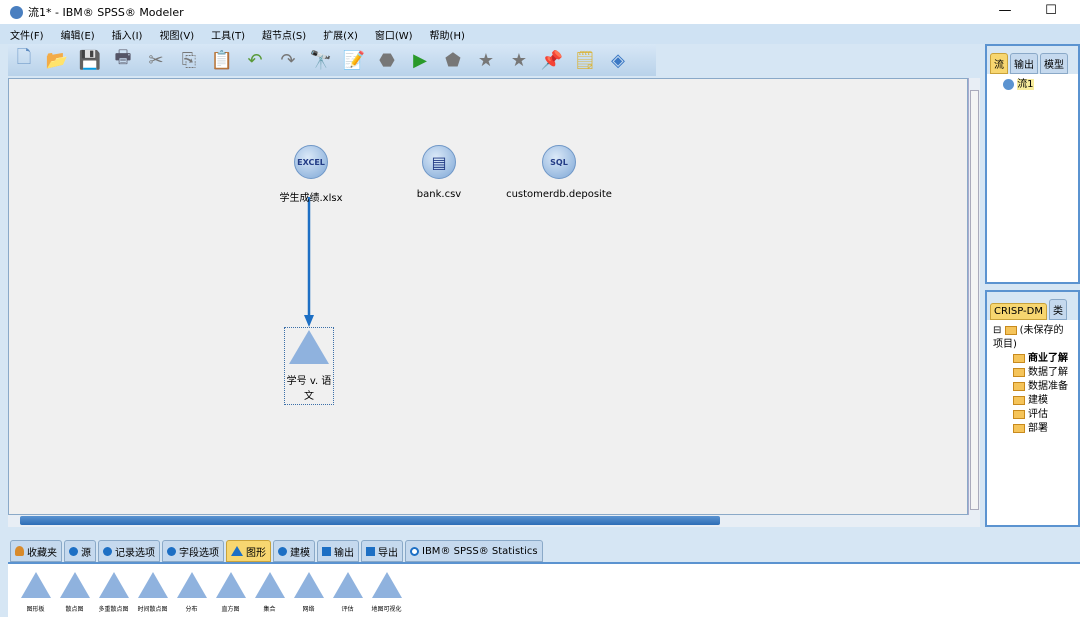 This screenshot has width=1080, height=617. I want to click on title-bar: 流1* - IBM® SPSS® Modeler — ☐, so click(540, 12).